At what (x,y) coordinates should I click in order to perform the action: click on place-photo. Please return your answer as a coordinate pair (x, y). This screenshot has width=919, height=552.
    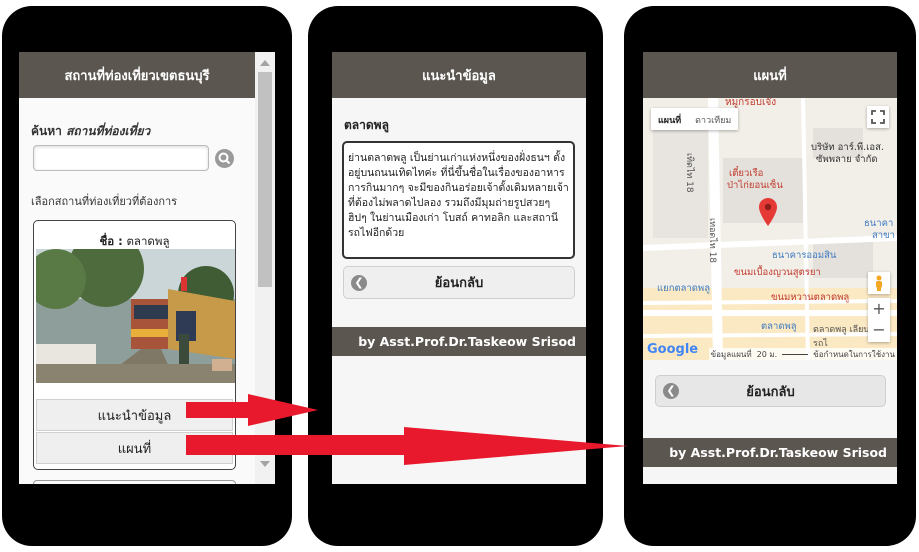
    Looking at the image, I should click on (135, 316).